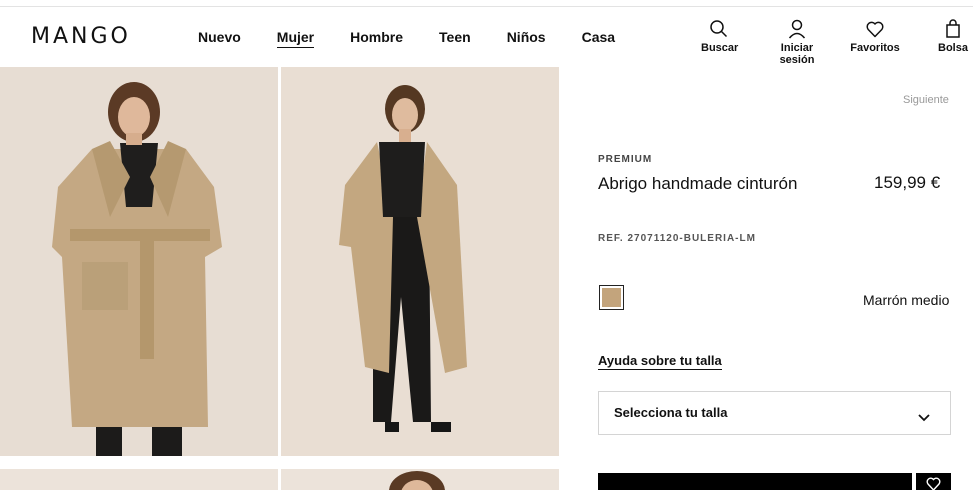 The width and height of the screenshot is (973, 490). I want to click on product-name: Abrigo handmade cinturón, so click(698, 183).